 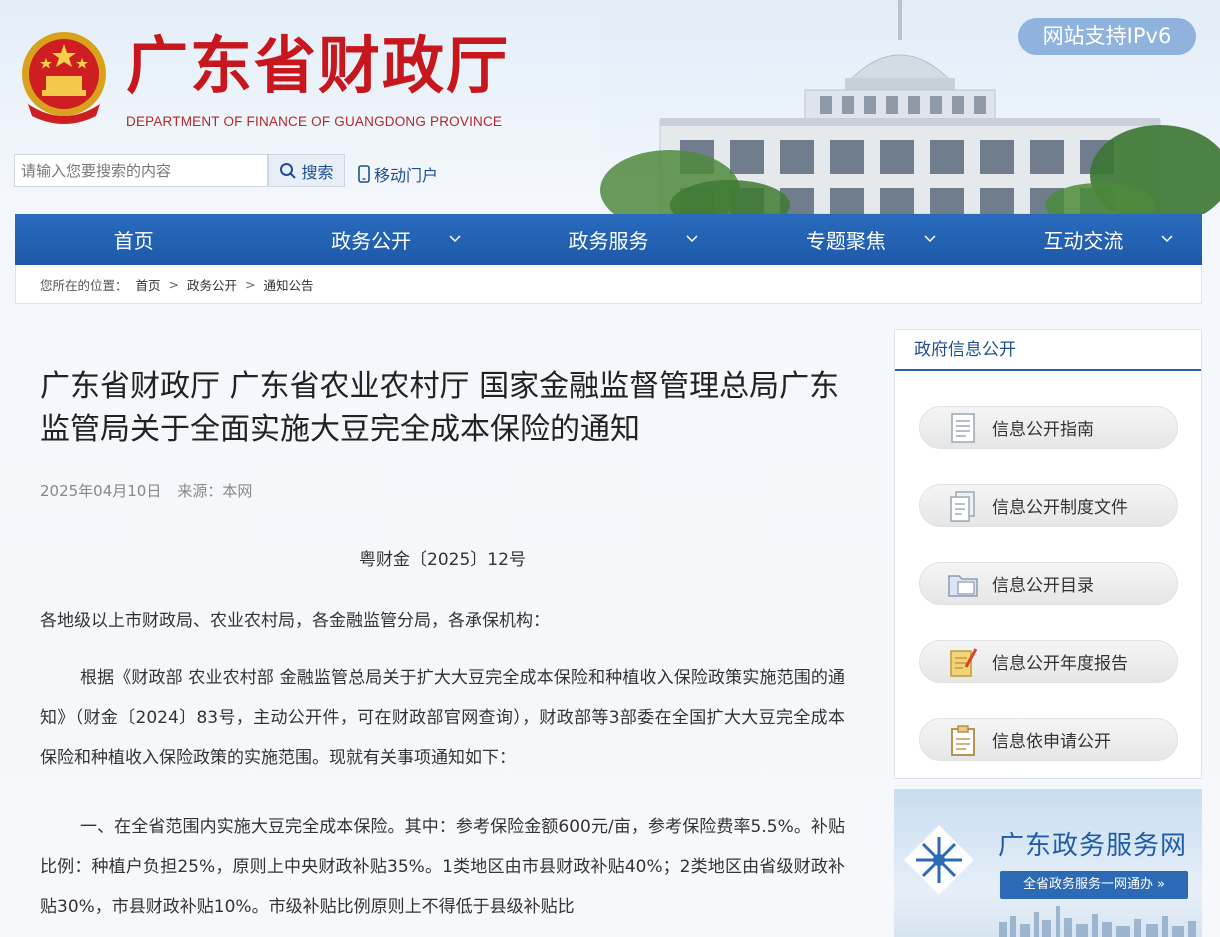 I want to click on info-disclosure-catalog-button: 信息公开目录, so click(x=1048, y=583).